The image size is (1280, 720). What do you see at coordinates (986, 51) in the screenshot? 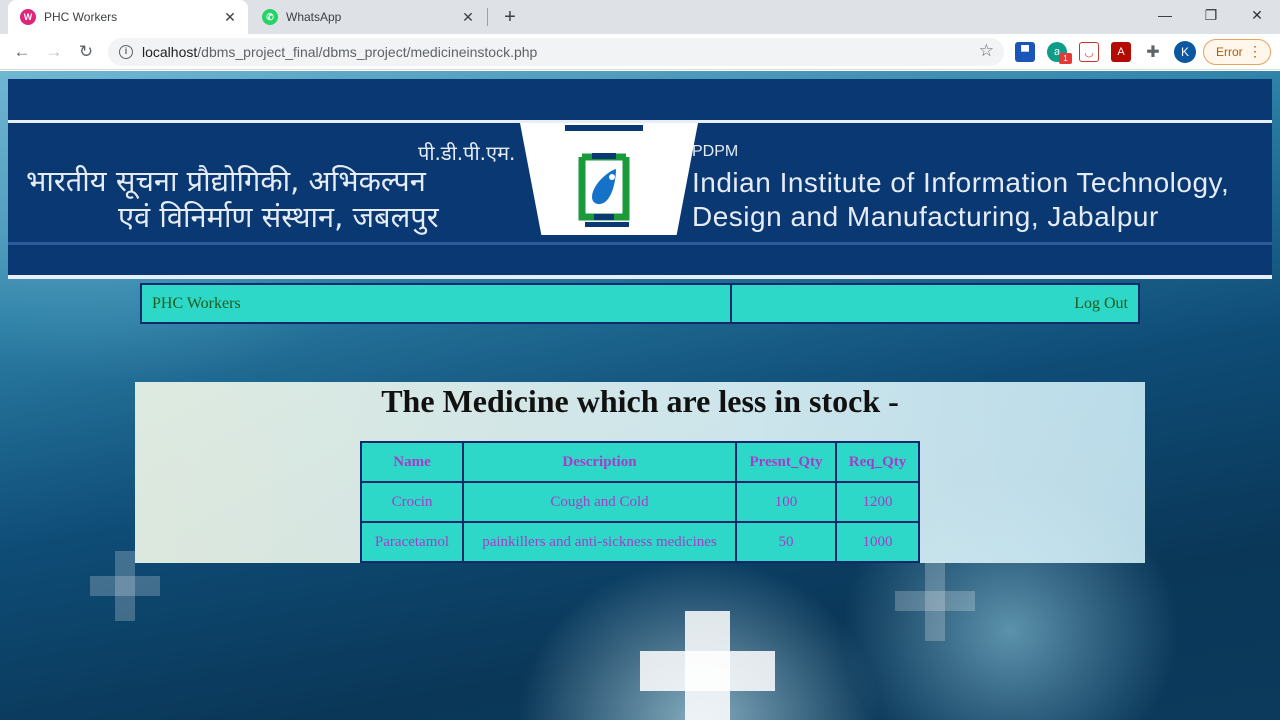
I see `bookmark-star-icon: ☆` at bounding box center [986, 51].